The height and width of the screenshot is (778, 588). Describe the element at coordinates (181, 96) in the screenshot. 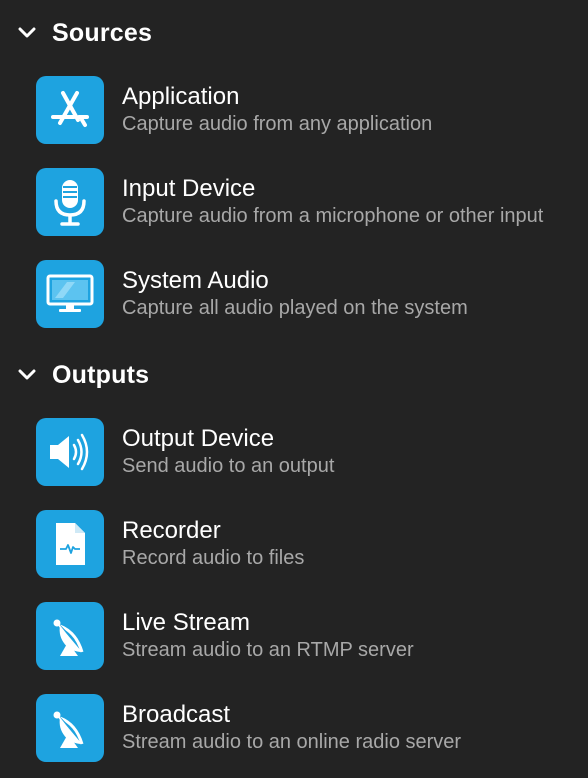

I see `item-name: Application` at that location.